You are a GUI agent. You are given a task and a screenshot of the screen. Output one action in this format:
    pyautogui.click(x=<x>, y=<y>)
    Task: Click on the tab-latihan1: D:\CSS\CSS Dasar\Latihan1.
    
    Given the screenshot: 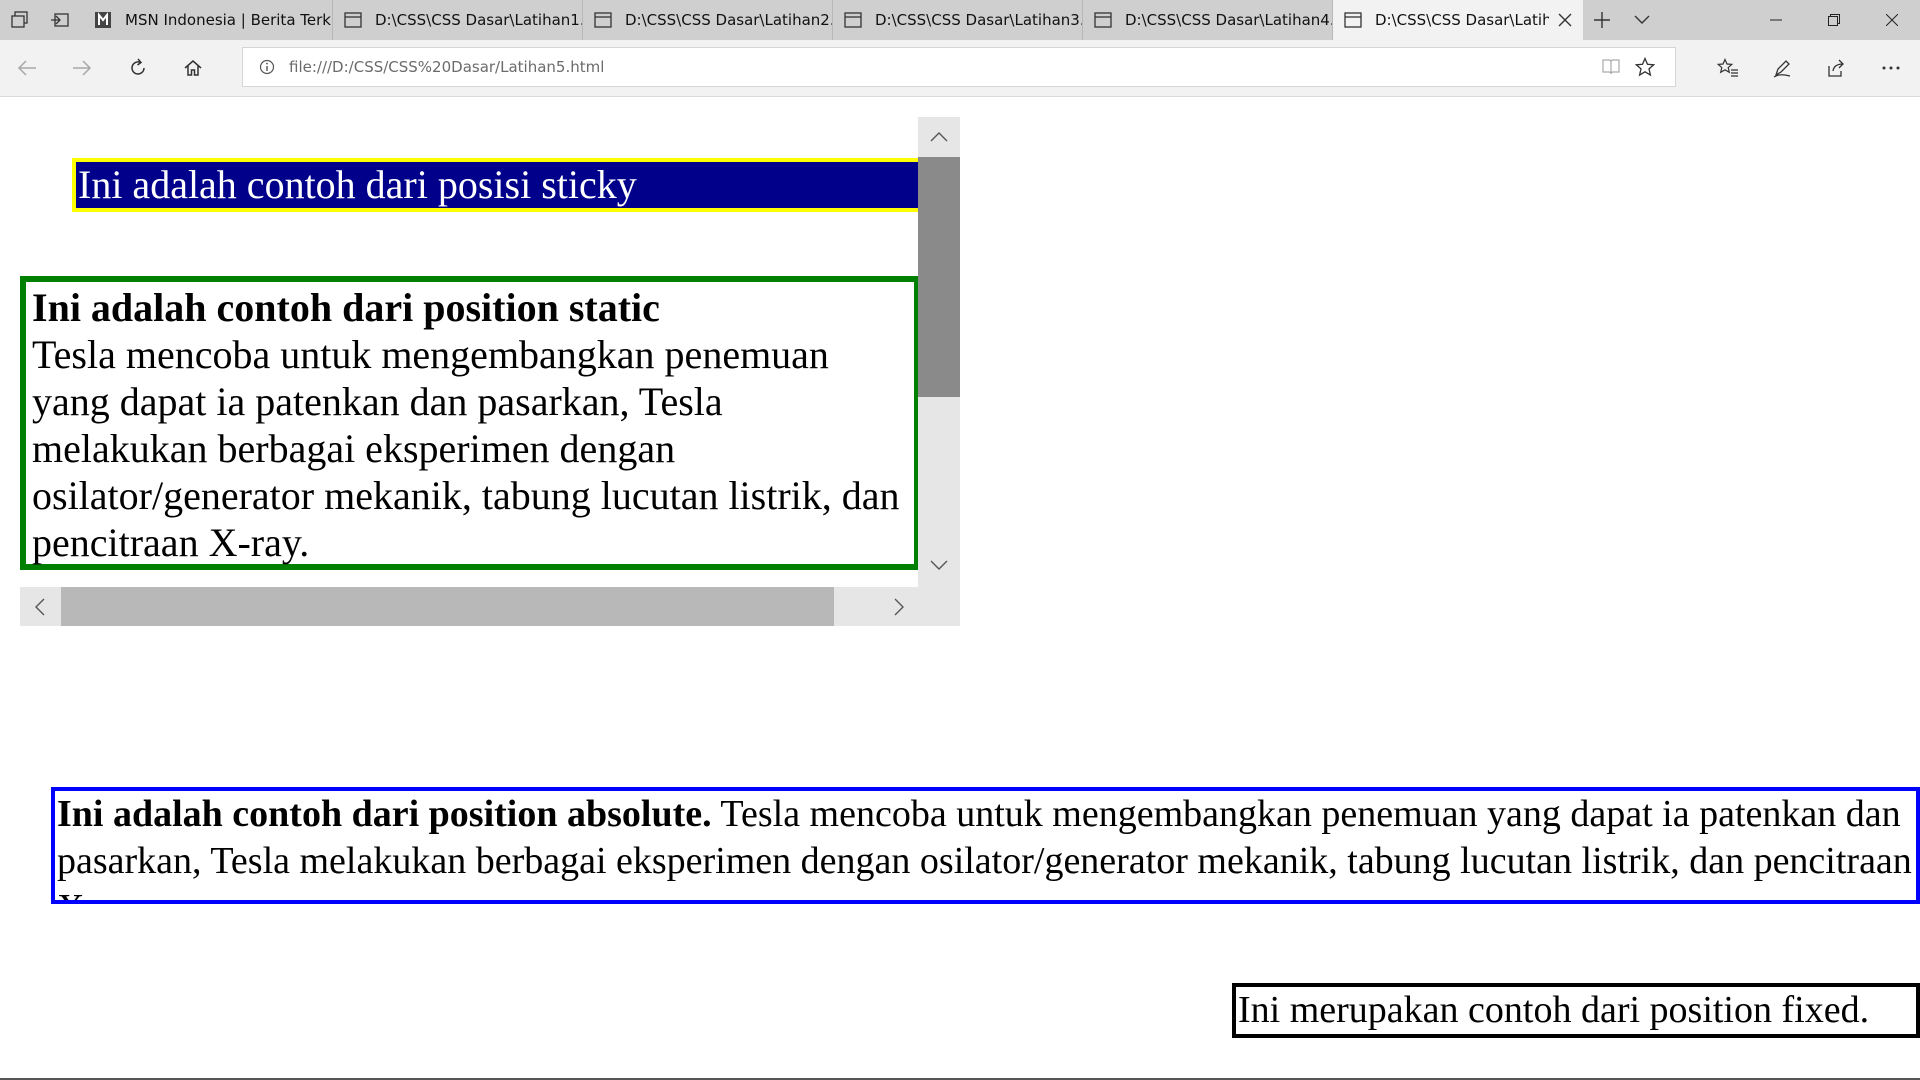 What is the action you would take?
    pyautogui.click(x=458, y=20)
    